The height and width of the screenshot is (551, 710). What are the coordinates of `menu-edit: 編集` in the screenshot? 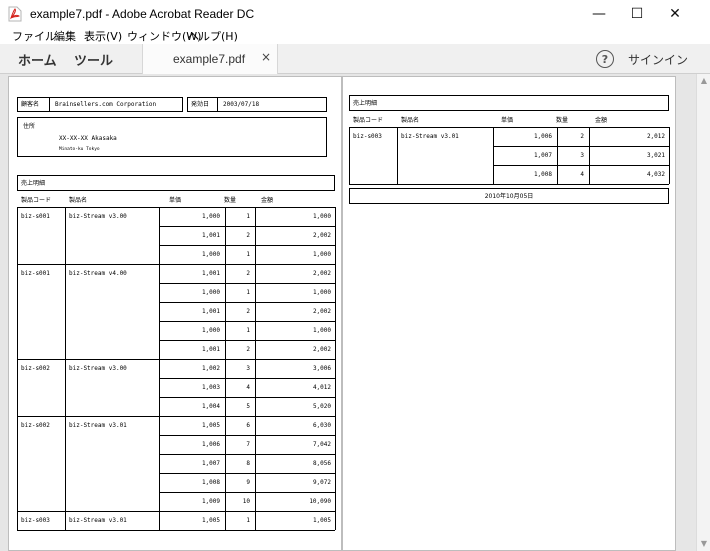 It's located at (65, 36).